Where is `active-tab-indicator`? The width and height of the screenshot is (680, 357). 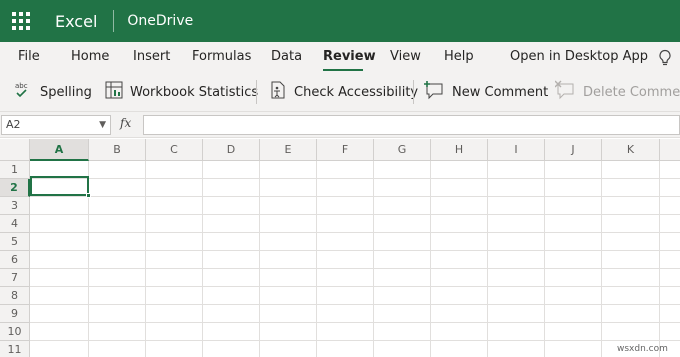 active-tab-indicator is located at coordinates (343, 70).